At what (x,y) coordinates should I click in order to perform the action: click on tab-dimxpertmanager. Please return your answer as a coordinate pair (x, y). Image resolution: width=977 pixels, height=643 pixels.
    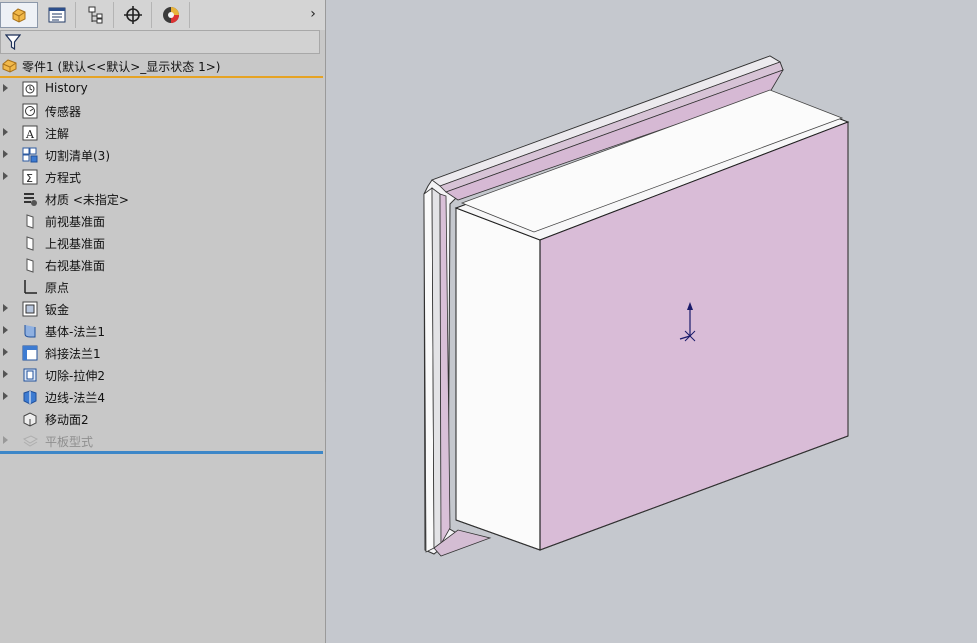
    Looking at the image, I should click on (133, 15).